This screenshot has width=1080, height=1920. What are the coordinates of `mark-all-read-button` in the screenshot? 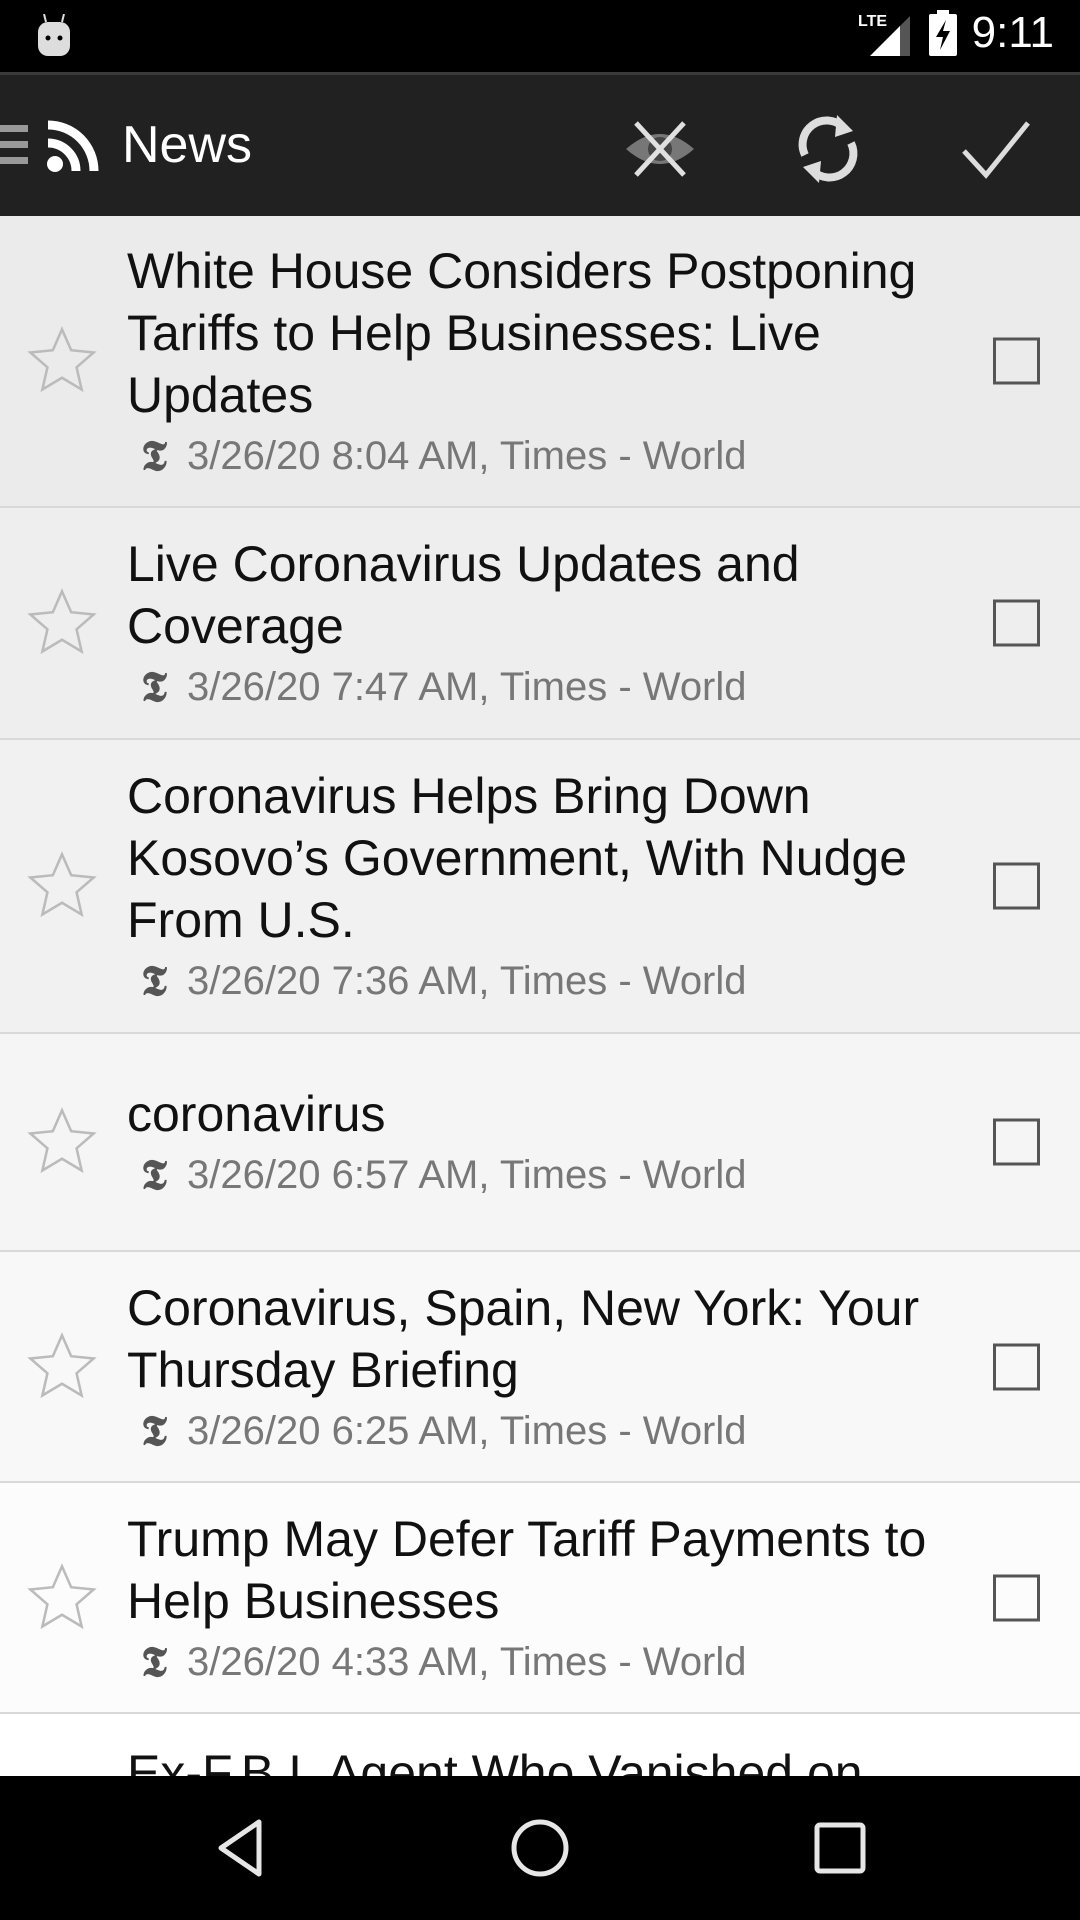 It's located at (996, 149).